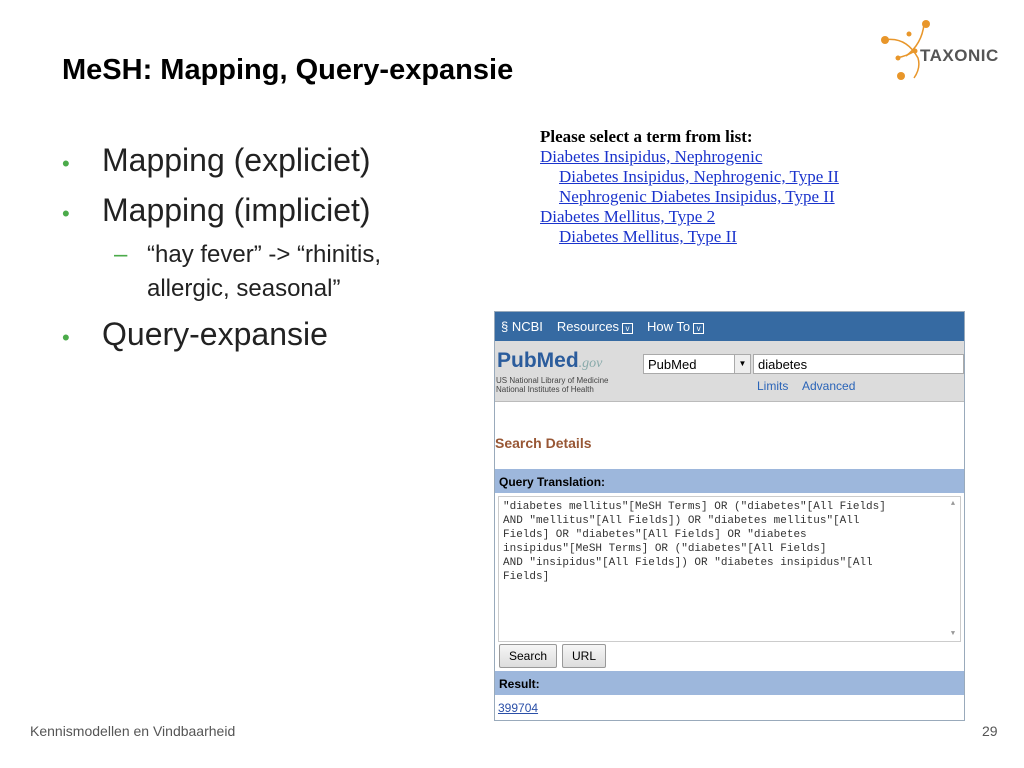 The image size is (1024, 768). I want to click on term-link: Diabetes Insipidus, Nephrogenic, so click(689, 157).